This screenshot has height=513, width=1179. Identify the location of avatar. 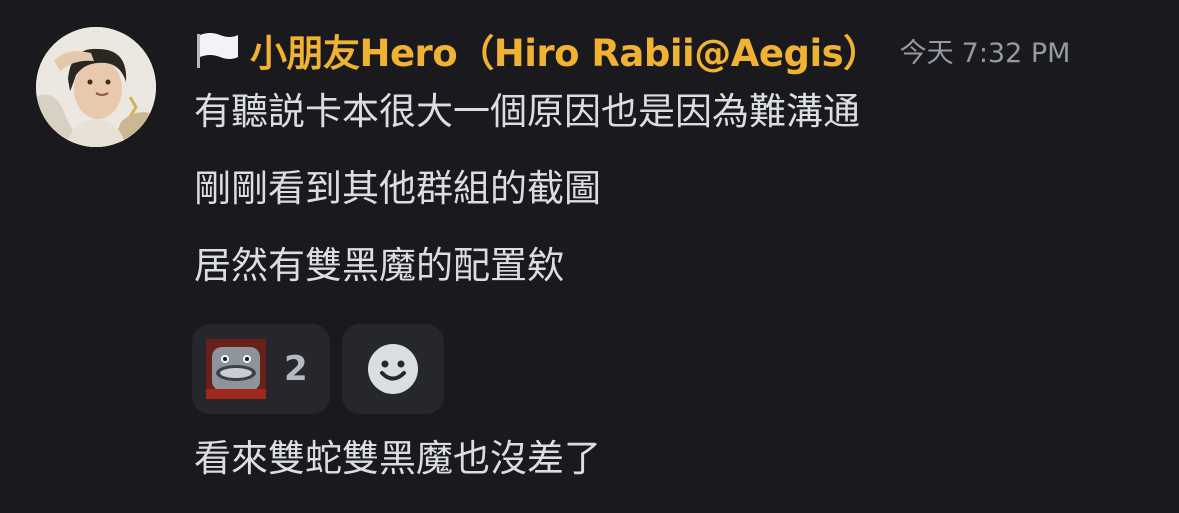
(96, 87).